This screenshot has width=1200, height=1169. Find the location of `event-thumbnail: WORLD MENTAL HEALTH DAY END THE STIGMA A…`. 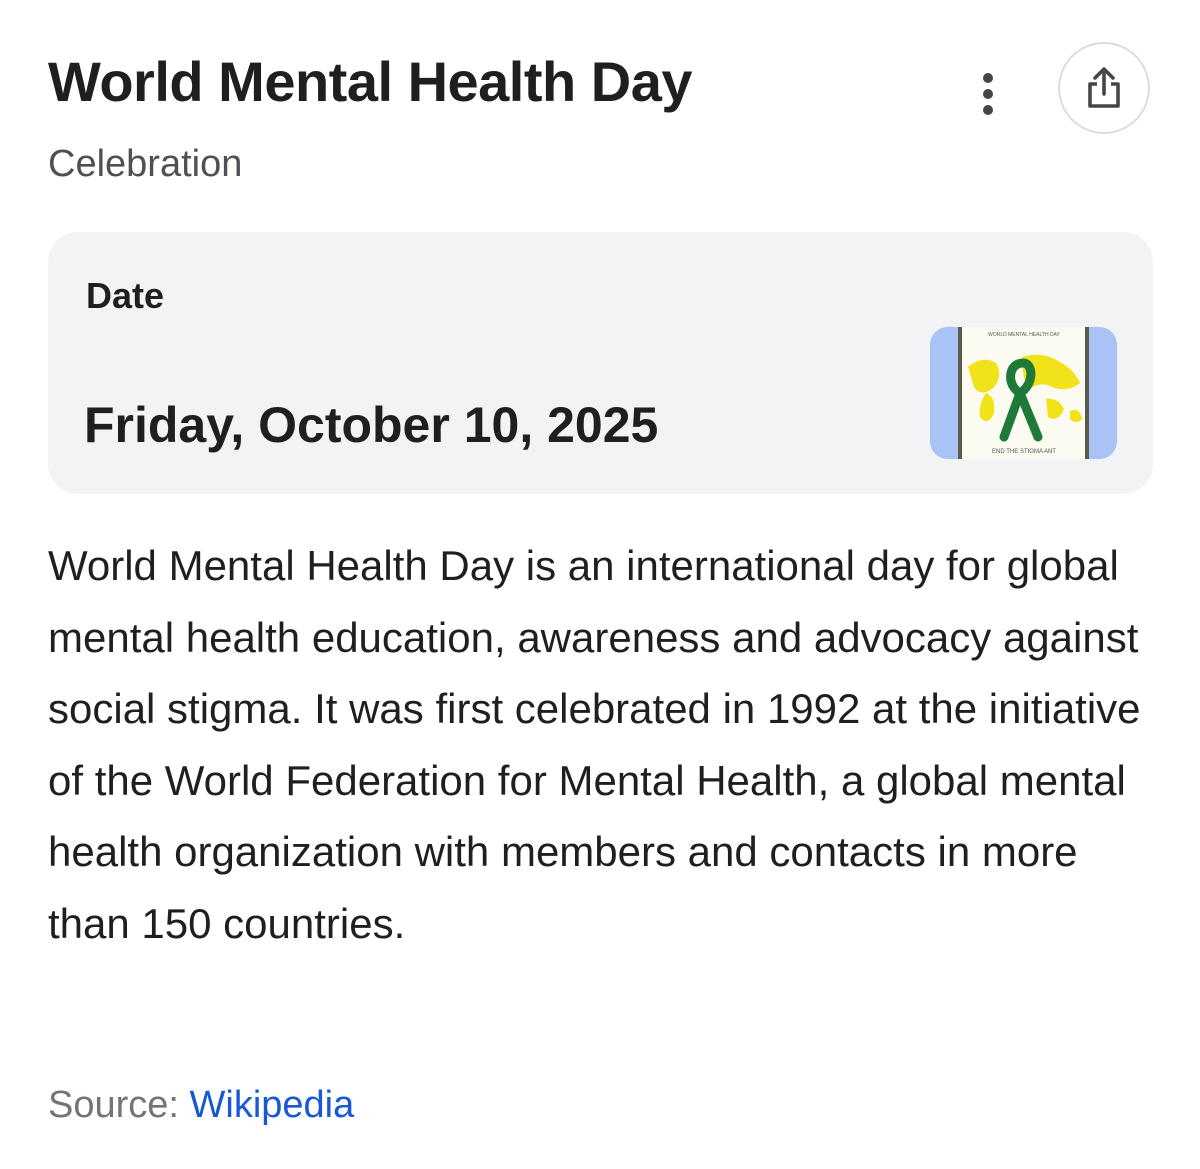

event-thumbnail: WORLD MENTAL HEALTH DAY END THE STIGMA A… is located at coordinates (1023, 393).